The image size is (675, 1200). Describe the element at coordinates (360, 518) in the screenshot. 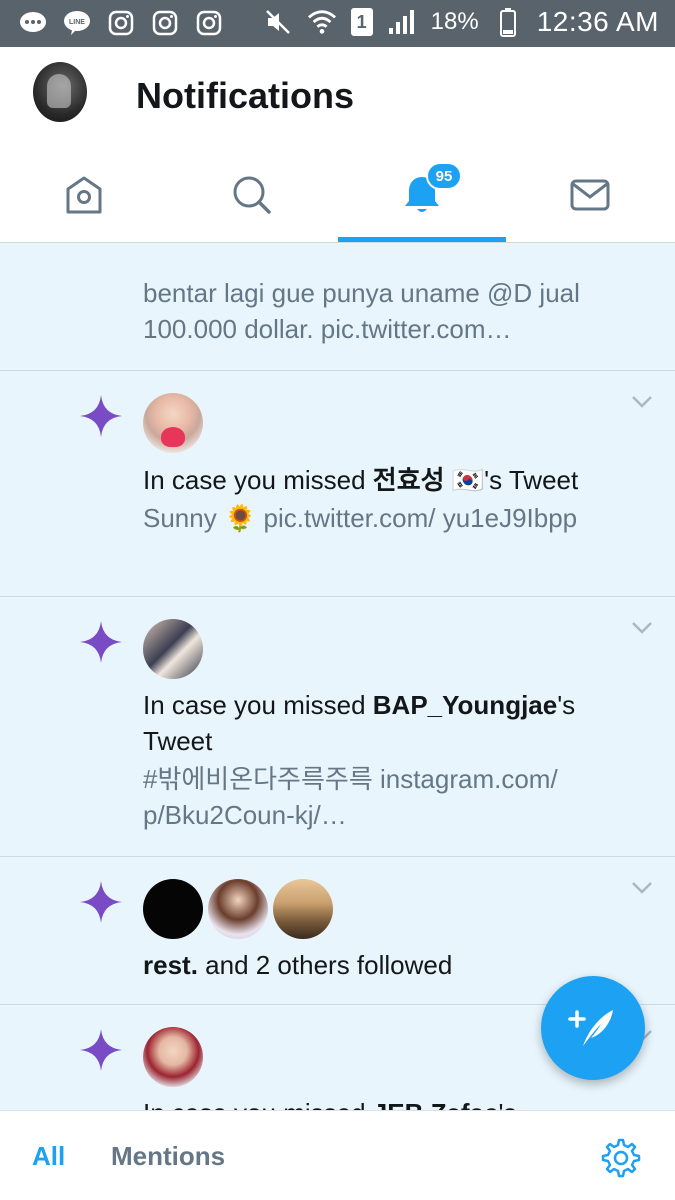

I see `tweet-preview: Sunny 🌻 pic.twitter.com/ yu1eJ9Ibpp` at that location.